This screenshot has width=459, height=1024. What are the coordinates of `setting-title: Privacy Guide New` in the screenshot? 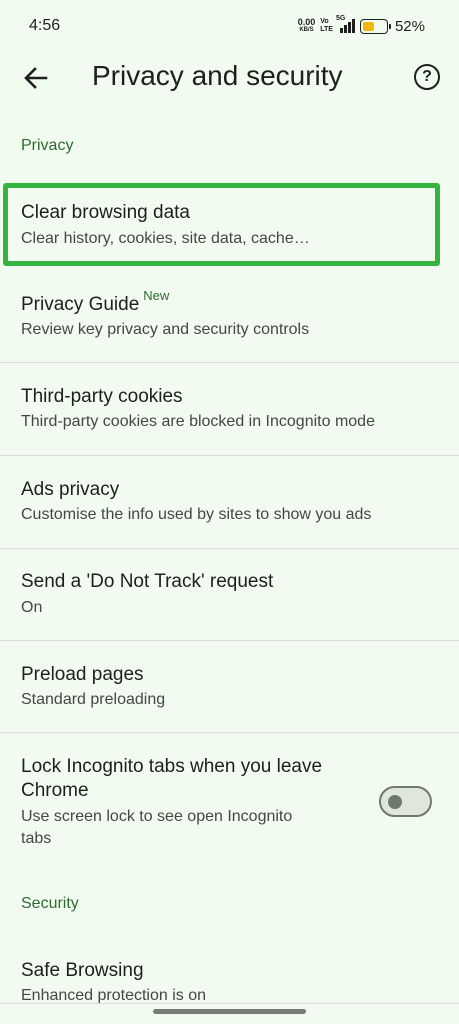 It's located at (95, 302).